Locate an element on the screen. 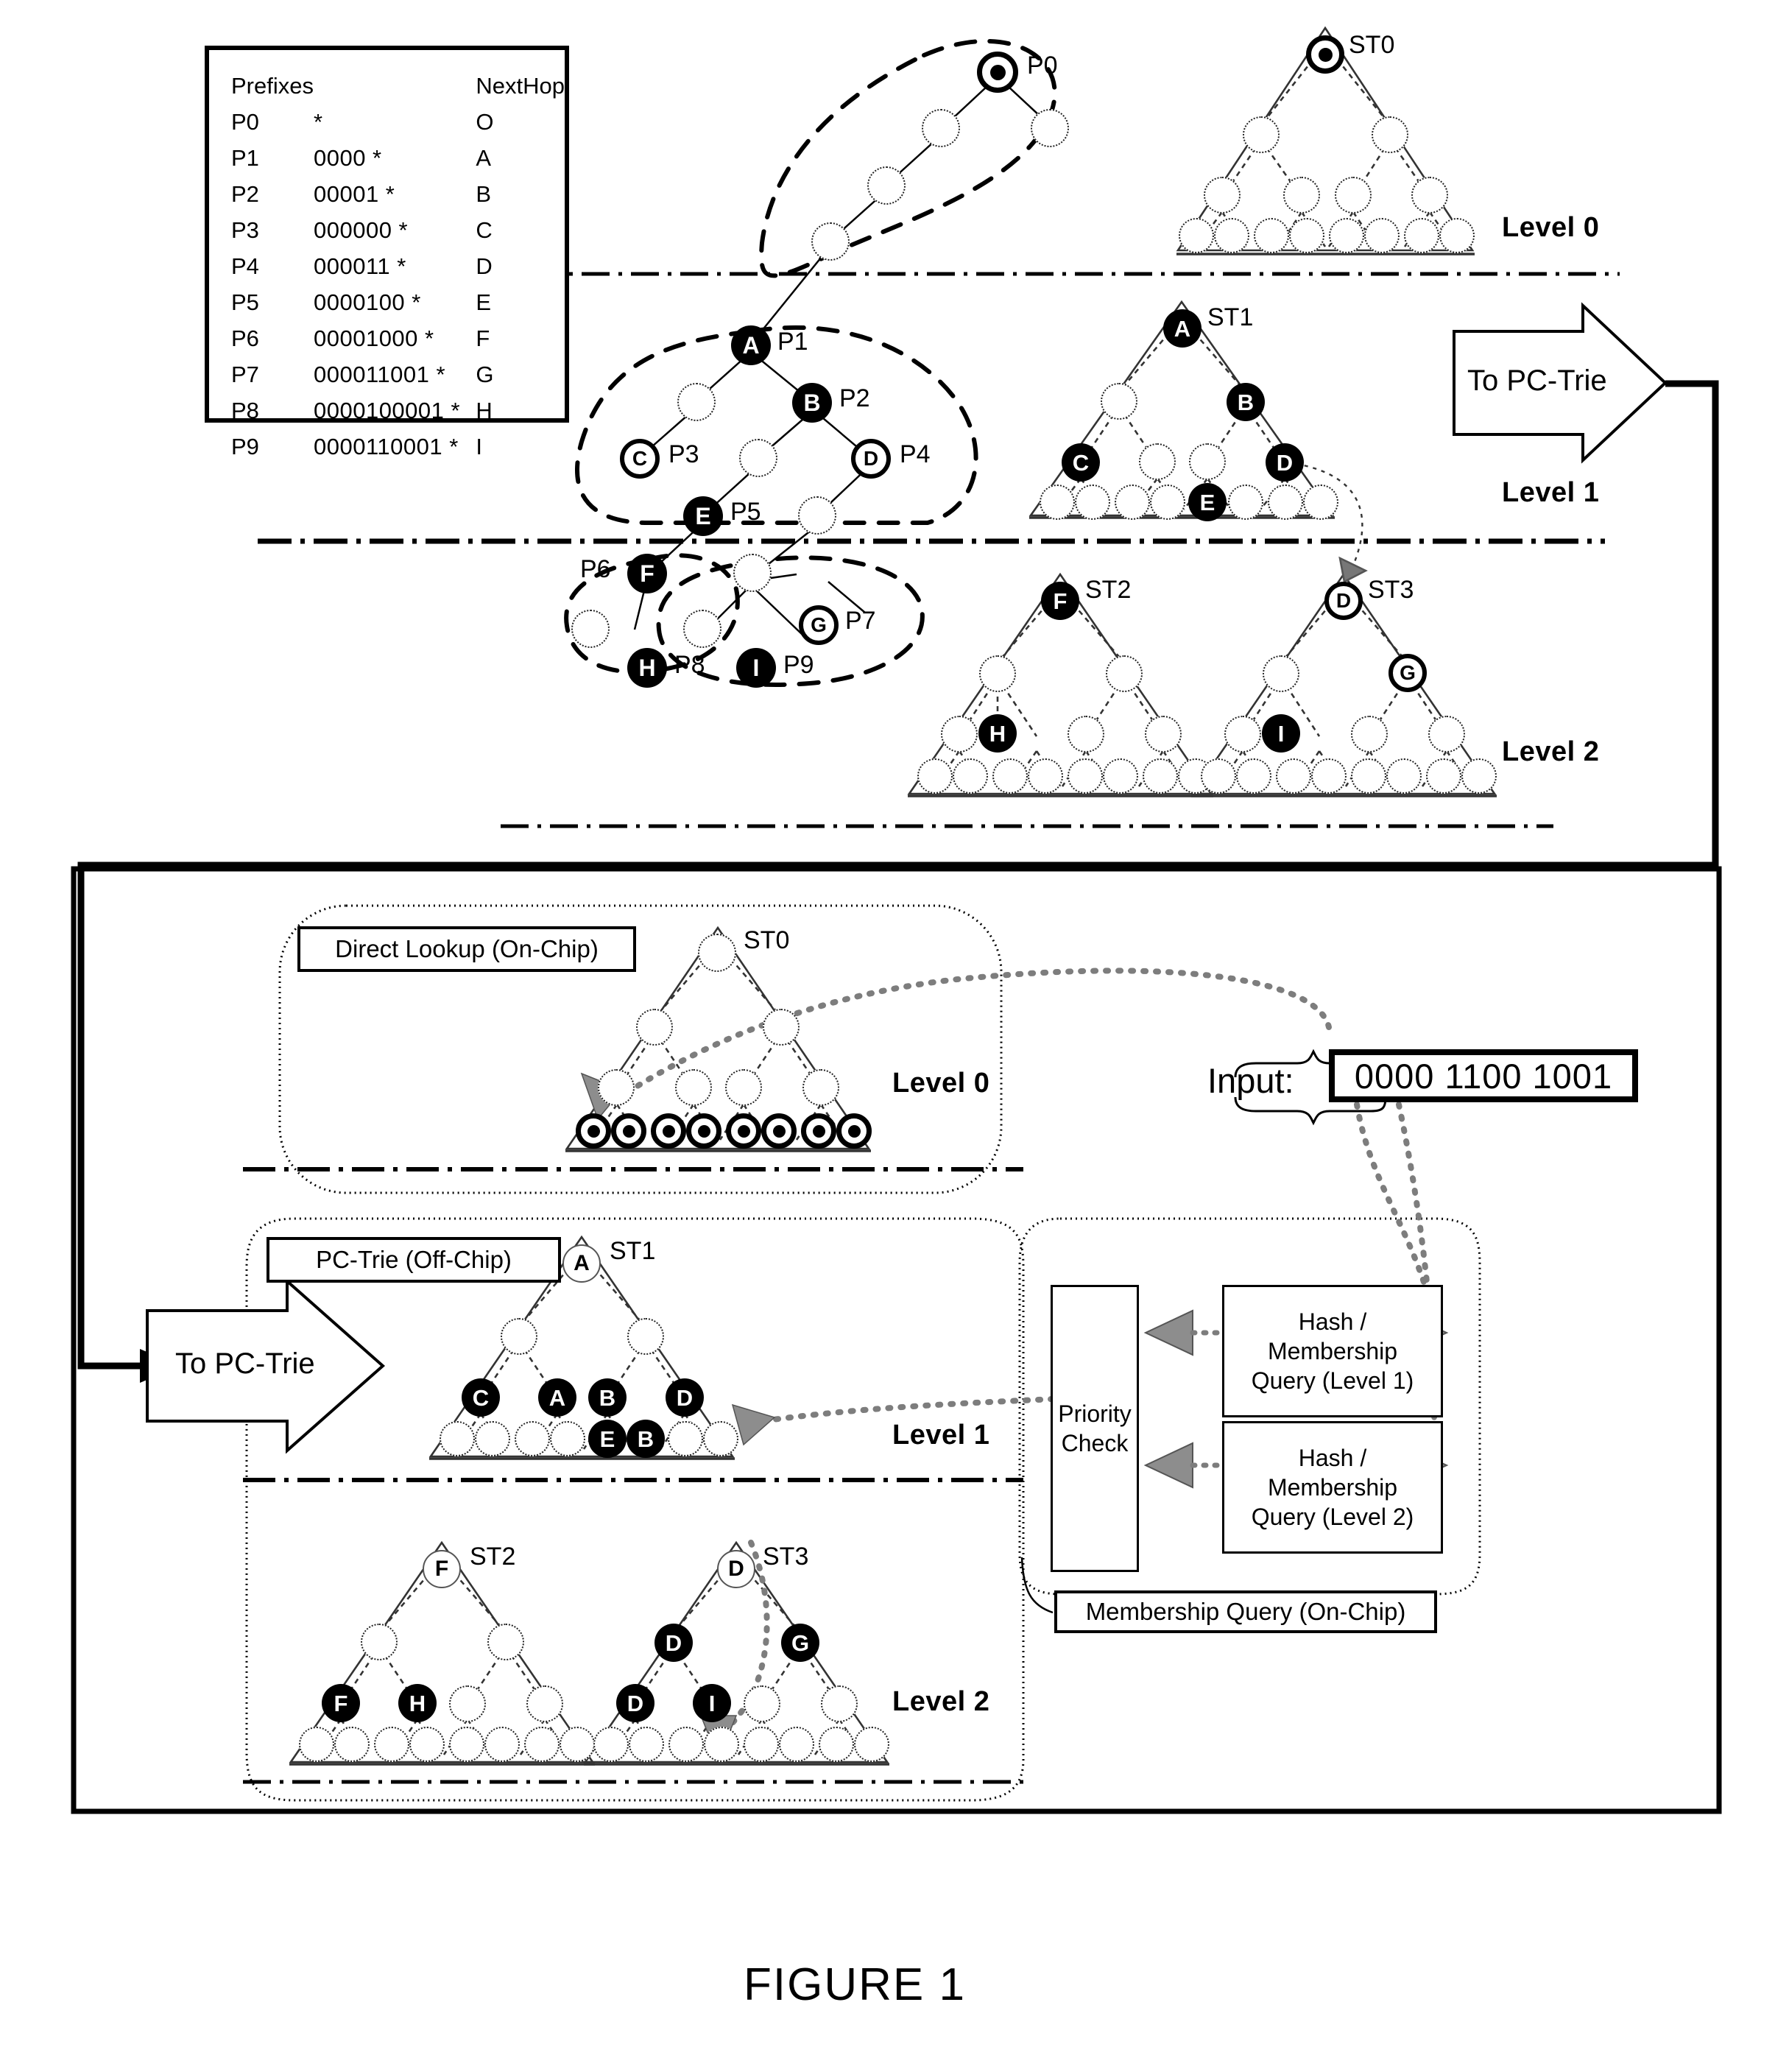  st3b-node-i: I is located at coordinates (712, 1703).